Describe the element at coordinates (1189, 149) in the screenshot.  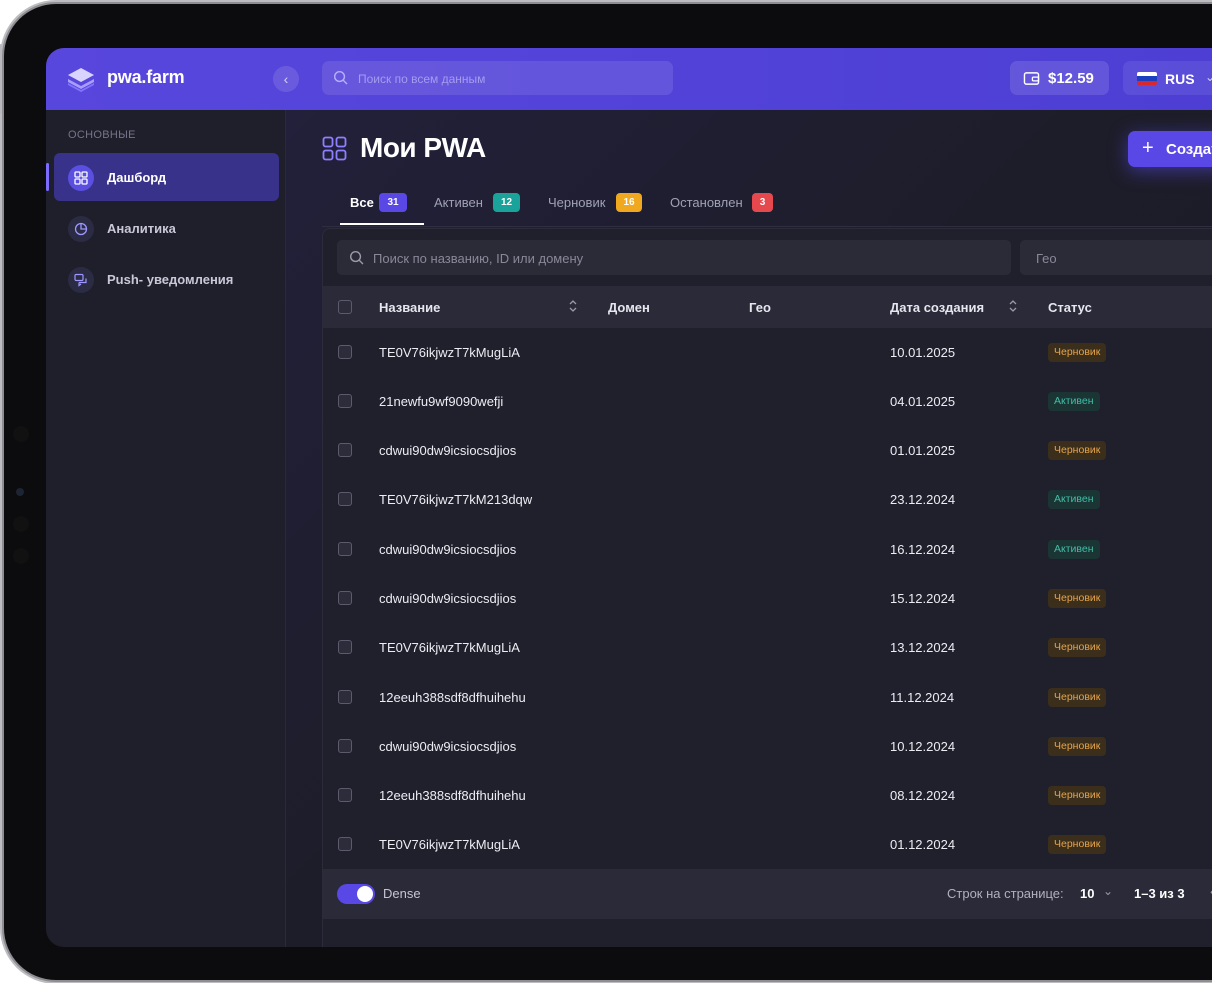
I see `create-button-label: Создат` at that location.